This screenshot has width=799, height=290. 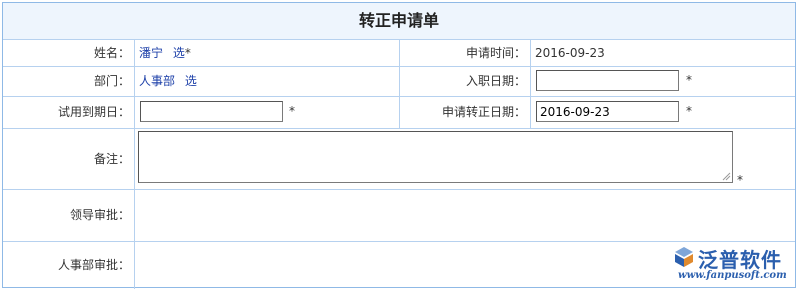 What do you see at coordinates (740, 260) in the screenshot?
I see `logo-text: 泛普软件` at bounding box center [740, 260].